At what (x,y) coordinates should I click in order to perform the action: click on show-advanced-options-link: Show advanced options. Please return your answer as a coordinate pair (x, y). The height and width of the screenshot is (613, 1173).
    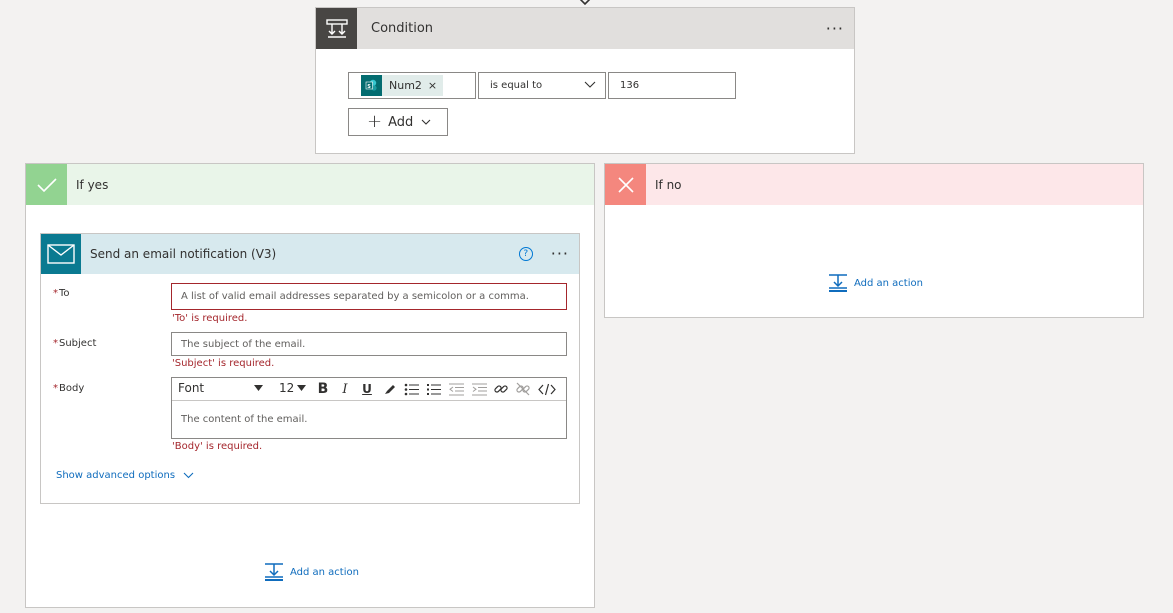
    Looking at the image, I should click on (125, 475).